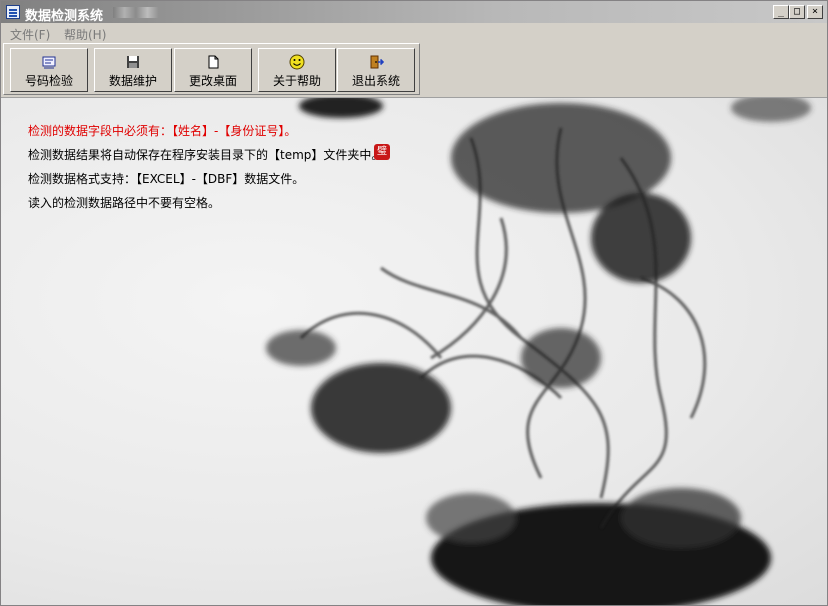 The height and width of the screenshot is (606, 828). Describe the element at coordinates (133, 62) in the screenshot. I see `floppy-disk-icon` at that location.